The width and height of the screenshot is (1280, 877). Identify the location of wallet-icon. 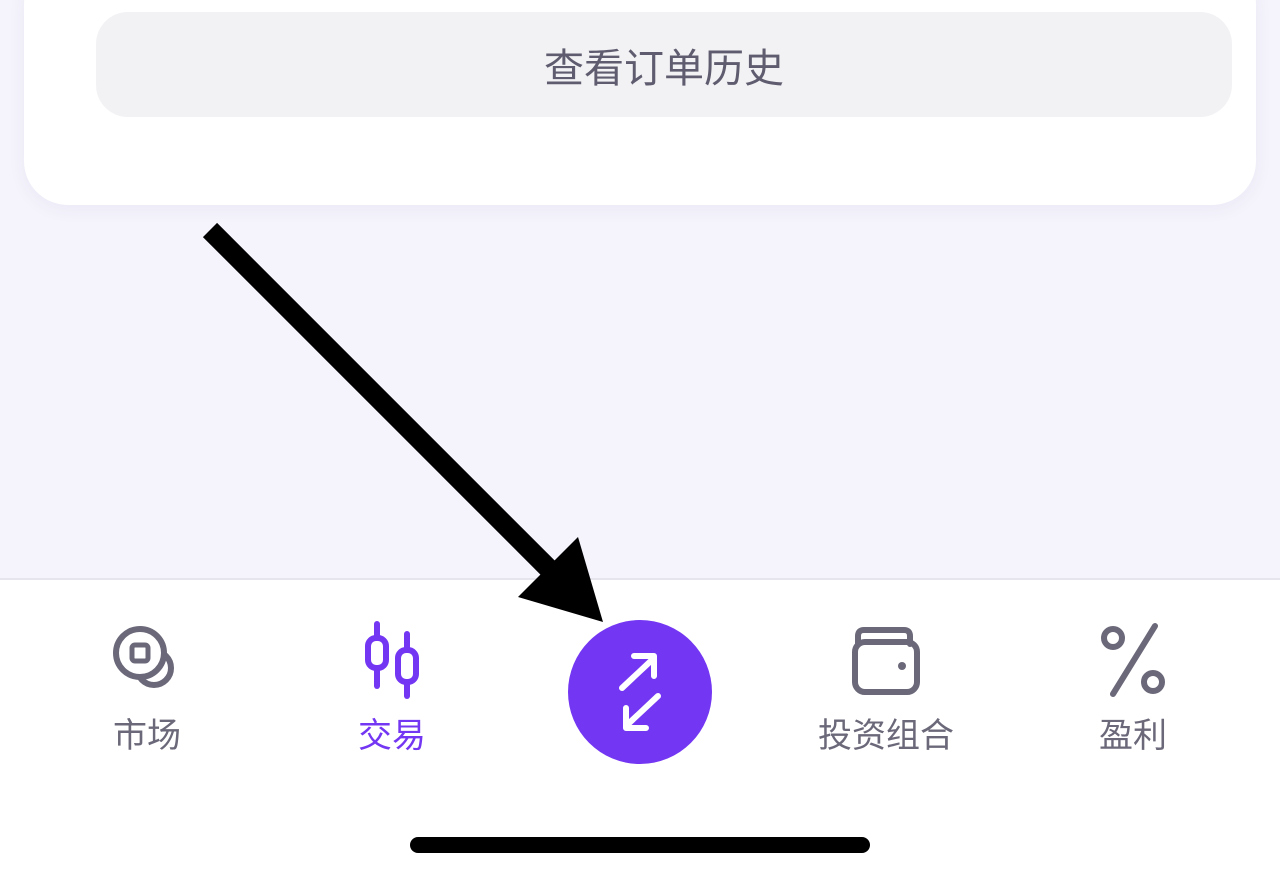
(886, 660).